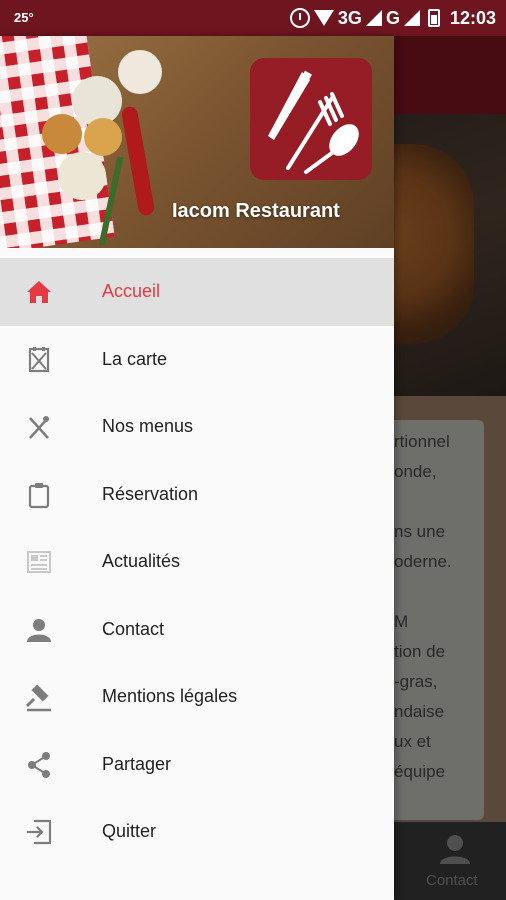 This screenshot has height=900, width=506. Describe the element at coordinates (401, 621) in the screenshot. I see `intro-text-line: M` at that location.